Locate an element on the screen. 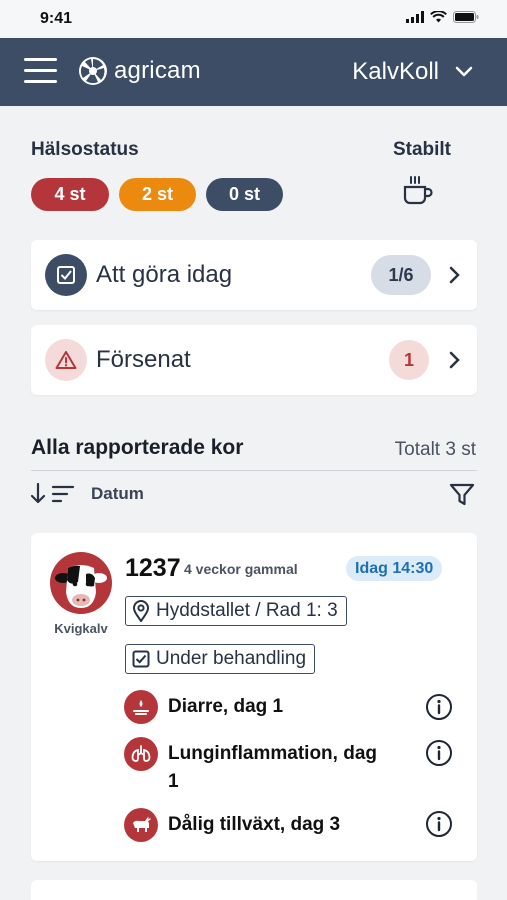 The width and height of the screenshot is (507, 900). calf-avatar is located at coordinates (81, 583).